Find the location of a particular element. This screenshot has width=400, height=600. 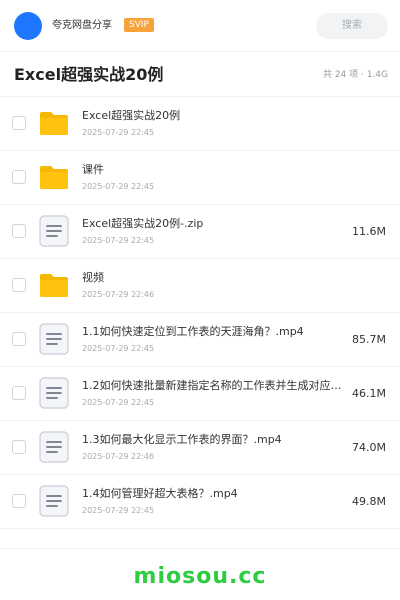

file-row: Excel超强实战20例 2025-07-29 22:45 is located at coordinates (200, 124).